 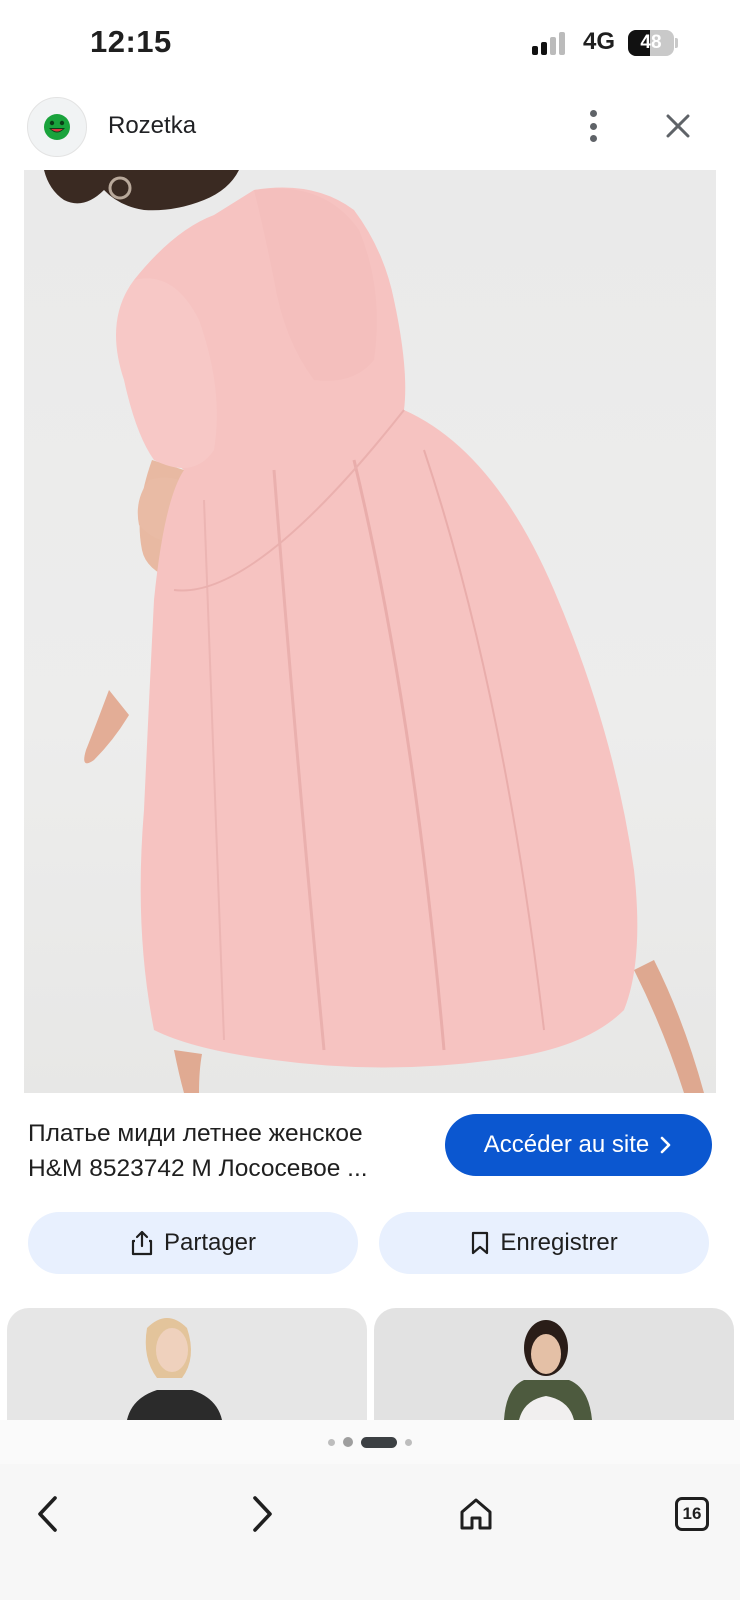 I want to click on save-button: Enregistrer, so click(x=544, y=1243).